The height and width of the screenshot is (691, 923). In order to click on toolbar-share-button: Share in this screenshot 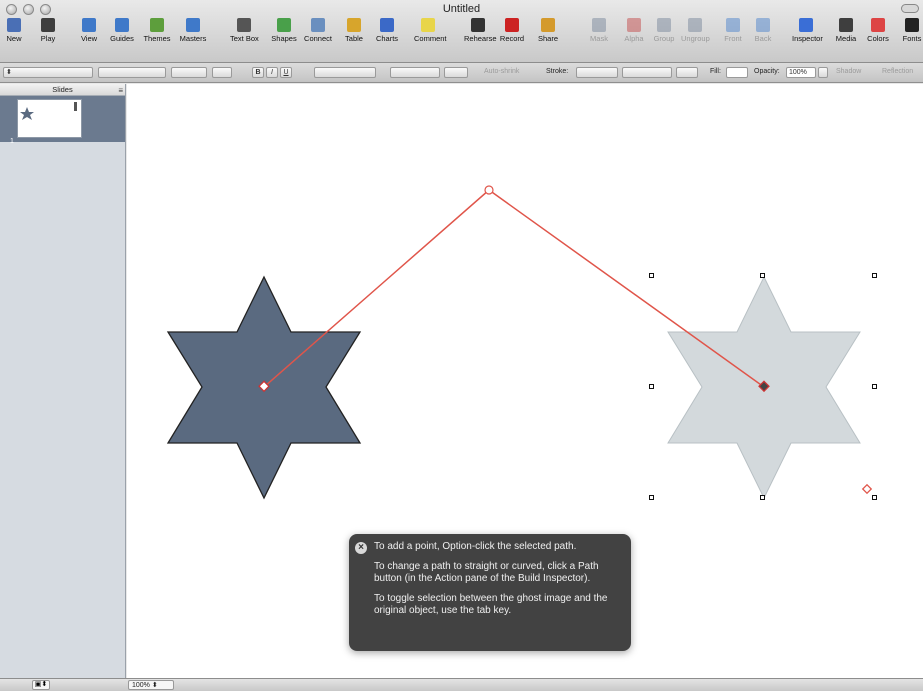, I will do `click(548, 39)`.